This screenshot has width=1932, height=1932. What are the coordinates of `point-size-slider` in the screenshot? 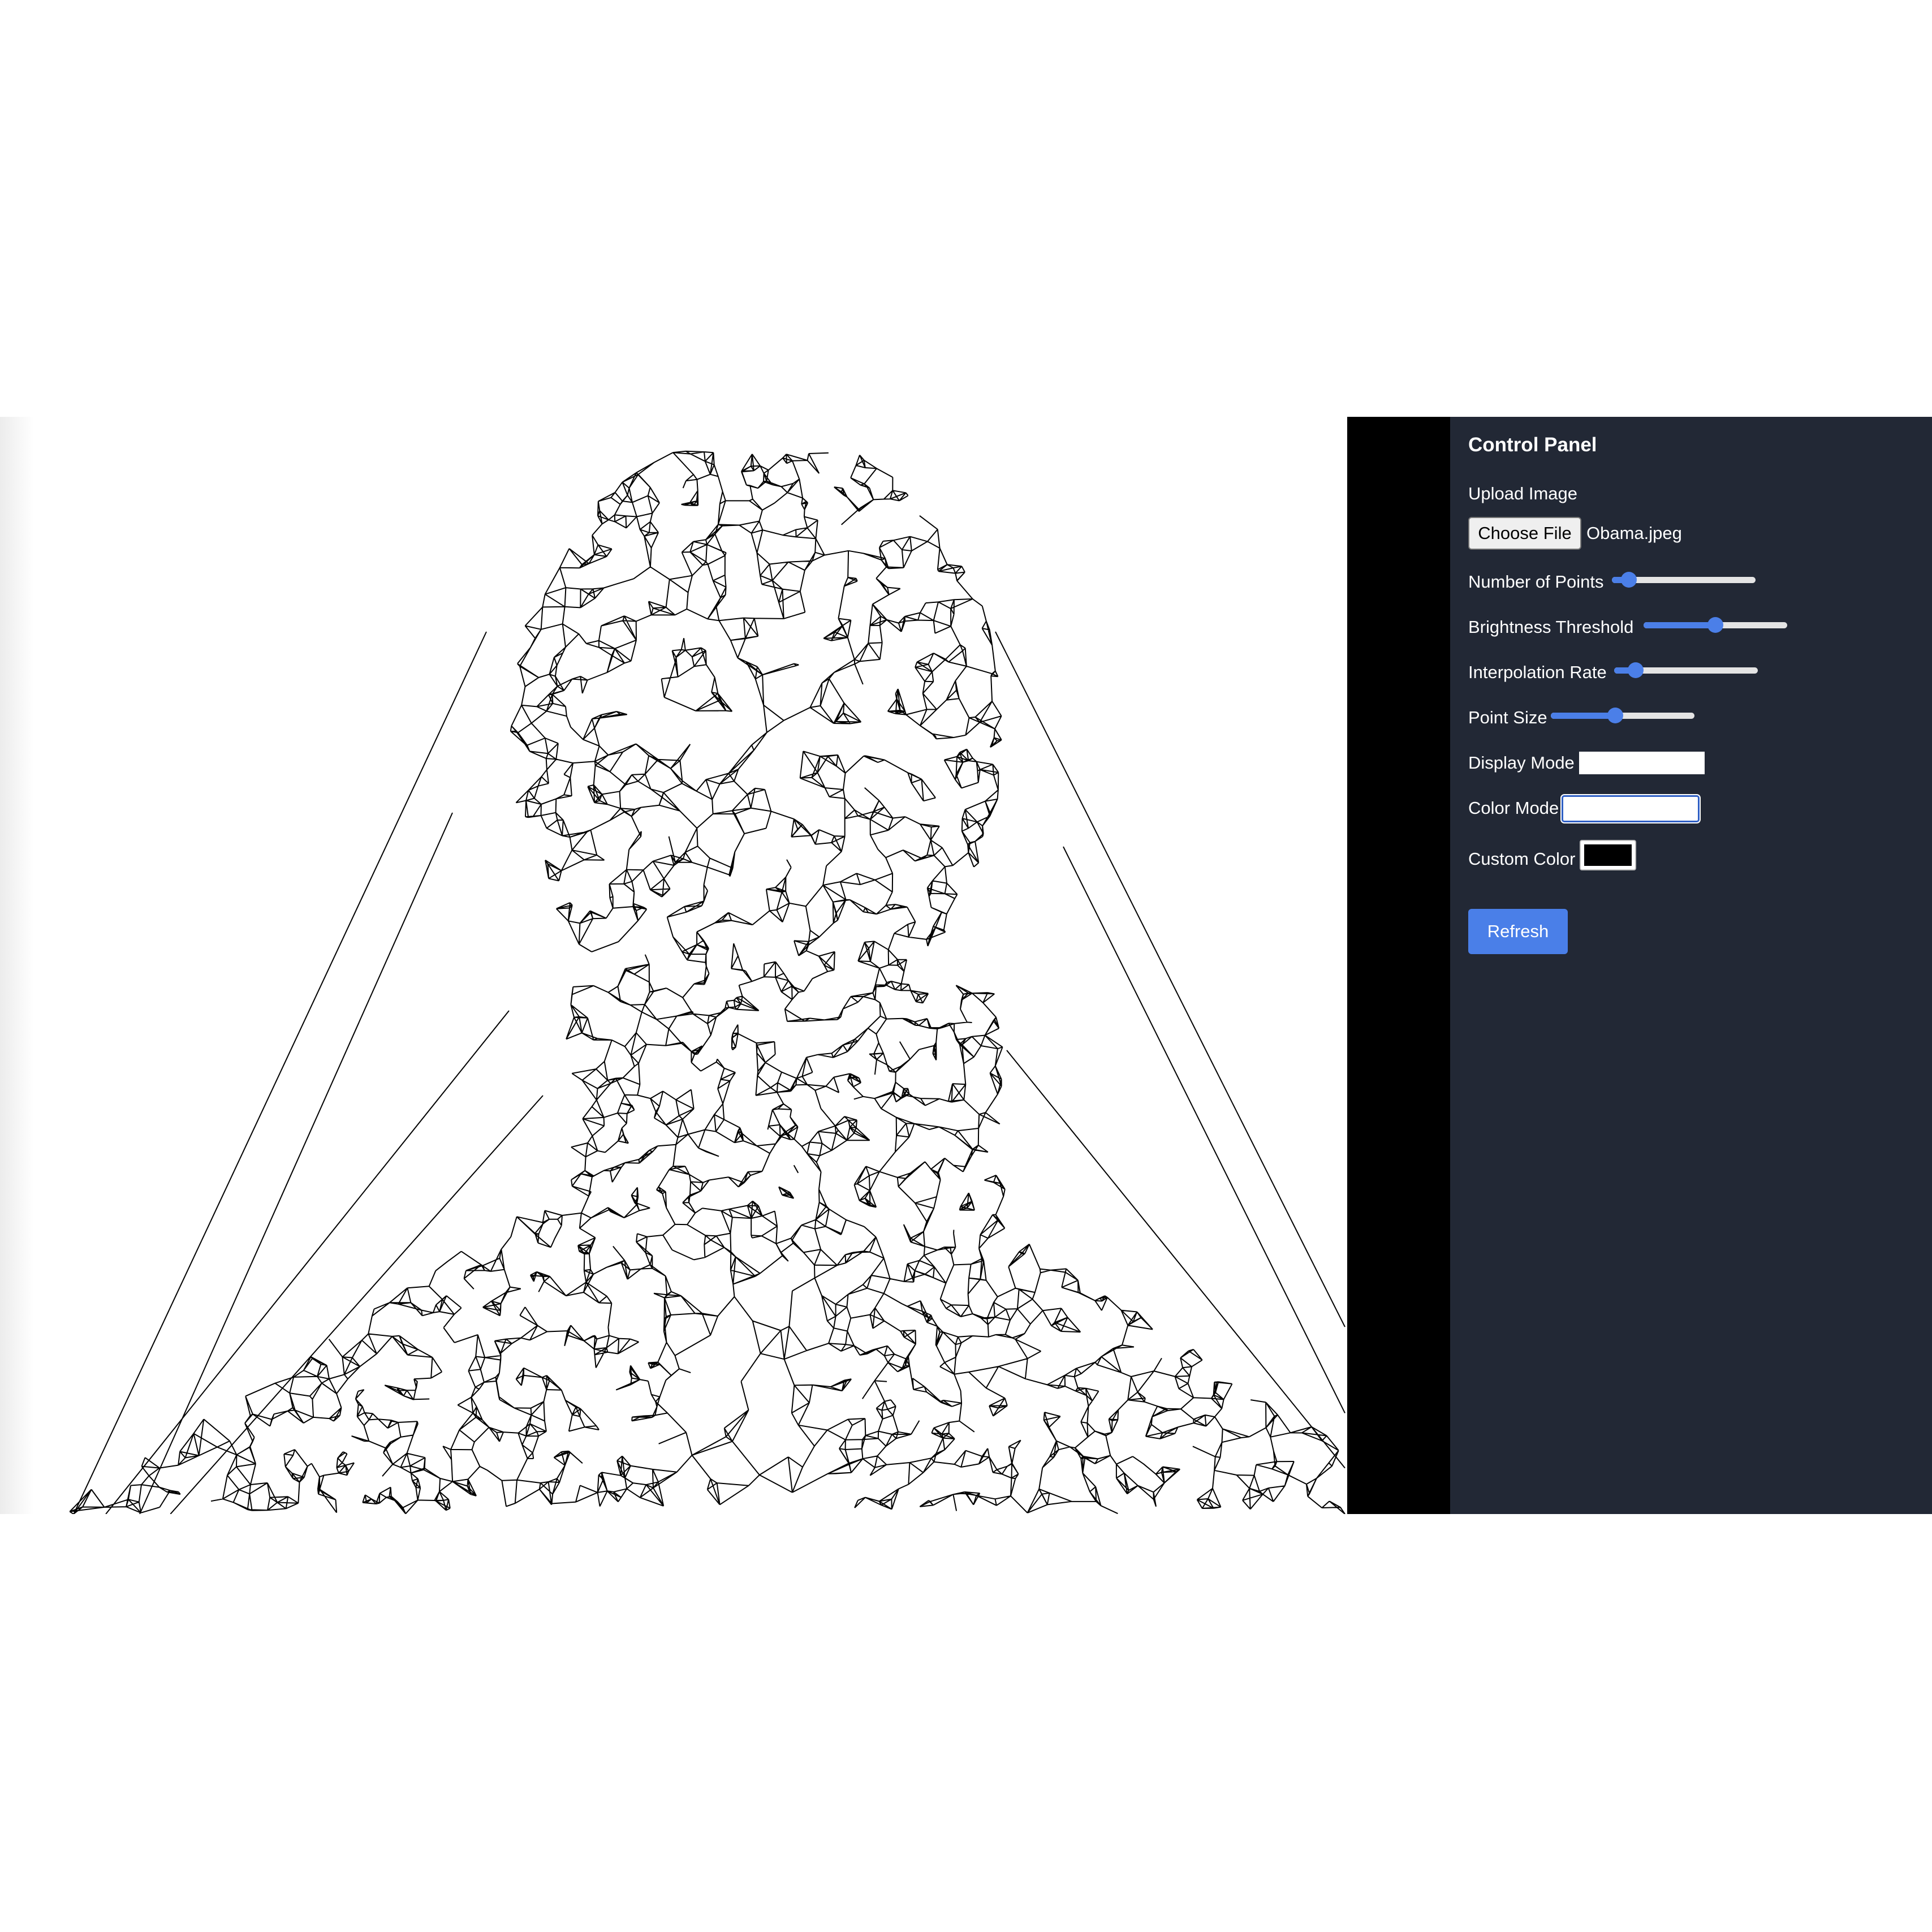 It's located at (1622, 715).